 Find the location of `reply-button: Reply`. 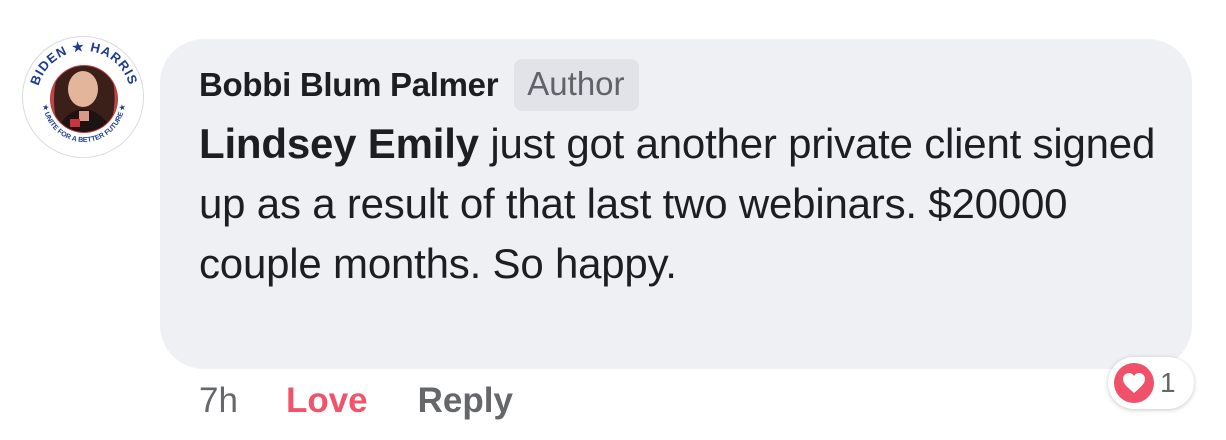

reply-button: Reply is located at coordinates (465, 401).